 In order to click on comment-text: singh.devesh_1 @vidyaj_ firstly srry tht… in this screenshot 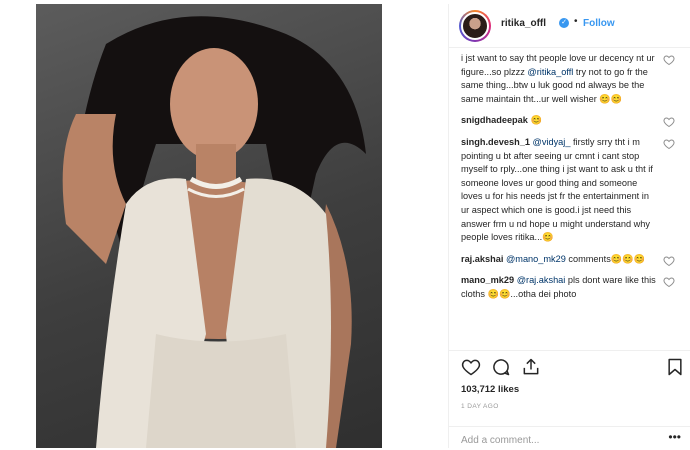, I will do `click(557, 189)`.